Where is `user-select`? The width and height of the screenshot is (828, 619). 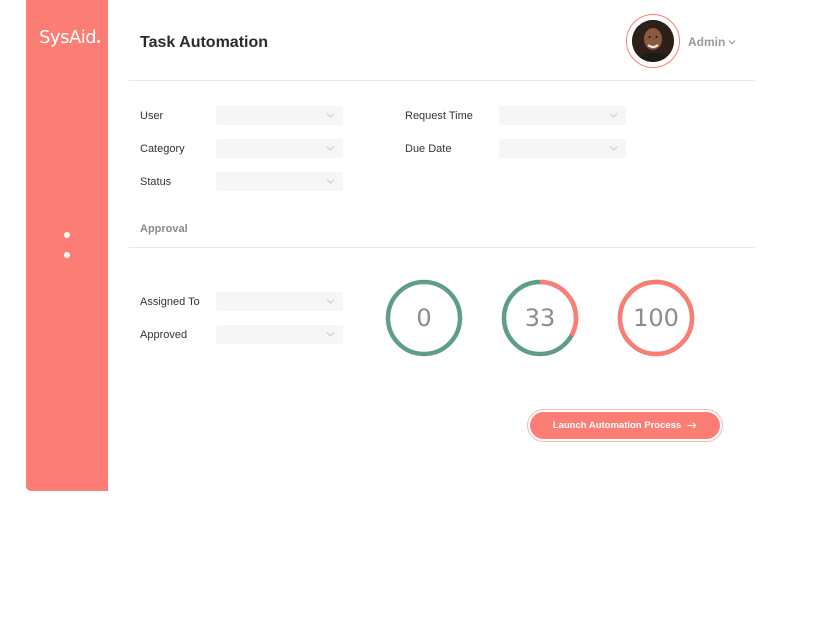
user-select is located at coordinates (279, 115).